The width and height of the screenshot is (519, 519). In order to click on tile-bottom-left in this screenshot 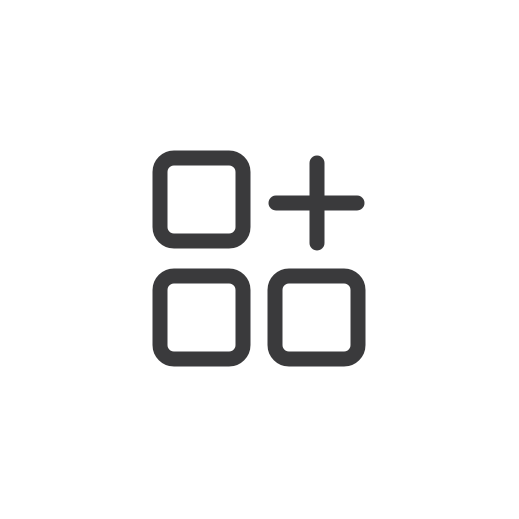, I will do `click(201, 317)`.